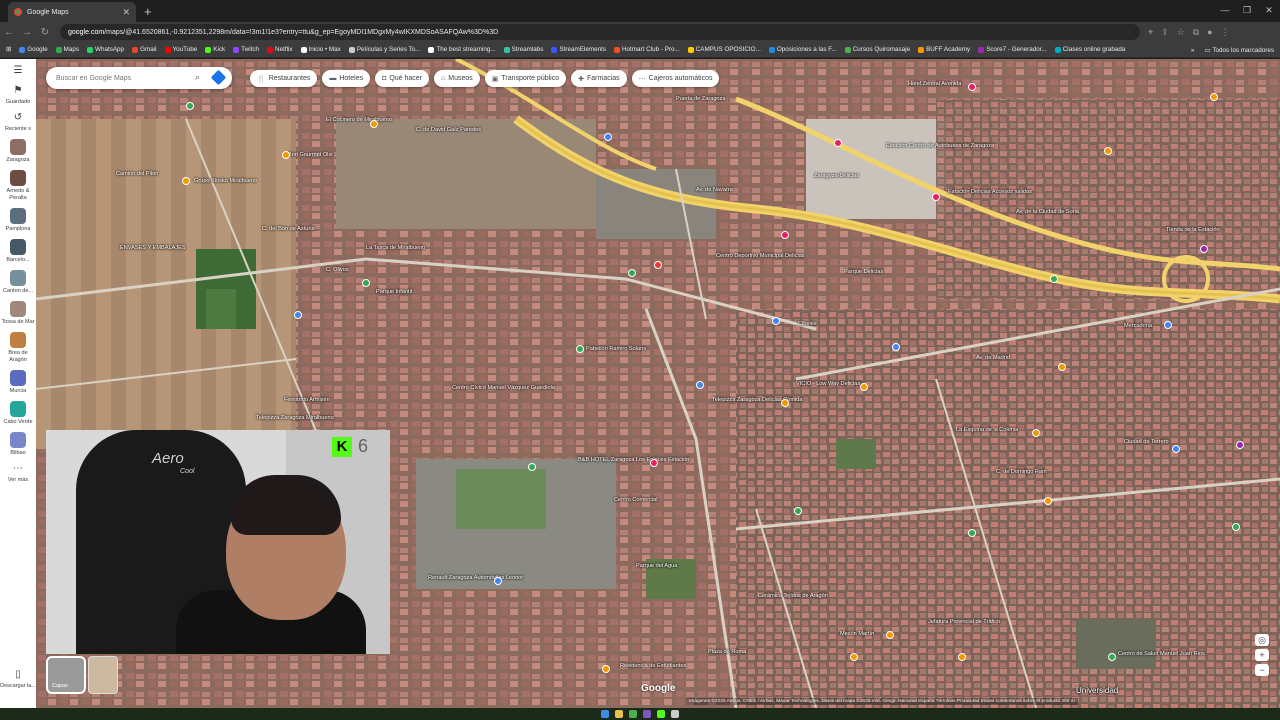  I want to click on bookmark-item: Kick, so click(215, 49).